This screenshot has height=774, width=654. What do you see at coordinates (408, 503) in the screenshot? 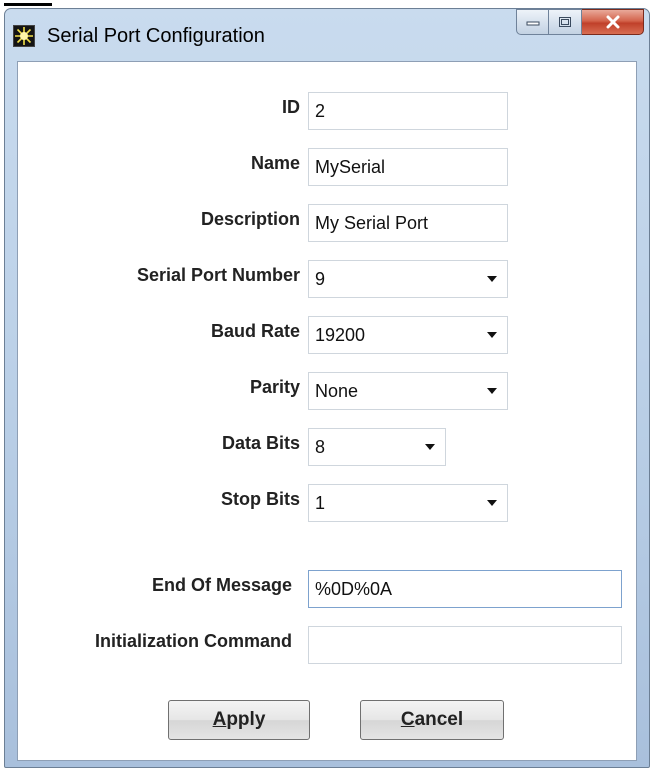
I see `stop-bits-select: 1` at bounding box center [408, 503].